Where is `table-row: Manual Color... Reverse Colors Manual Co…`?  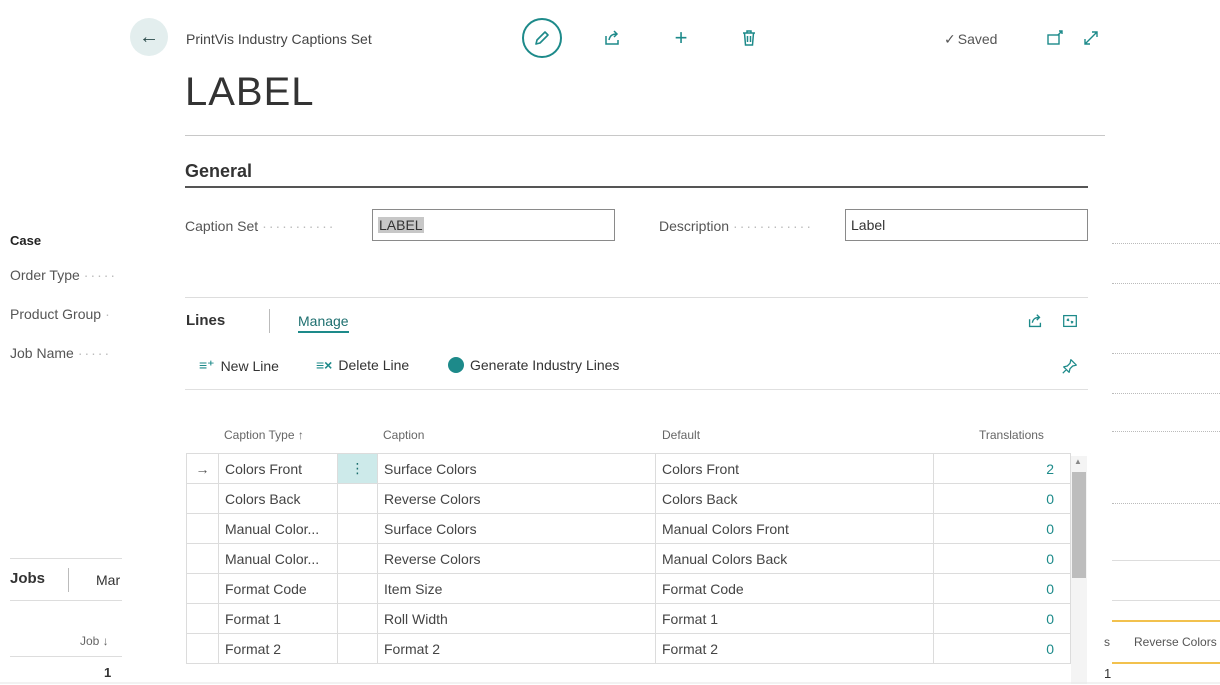 table-row: Manual Color... Reverse Colors Manual Co… is located at coordinates (628, 558).